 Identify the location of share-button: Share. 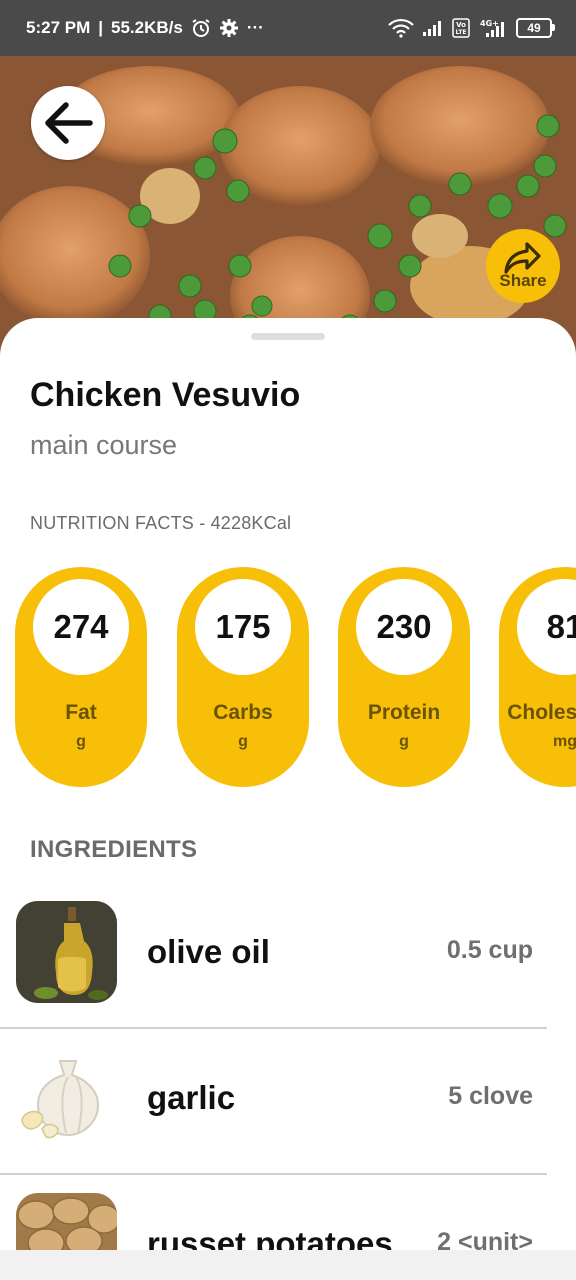
(523, 266).